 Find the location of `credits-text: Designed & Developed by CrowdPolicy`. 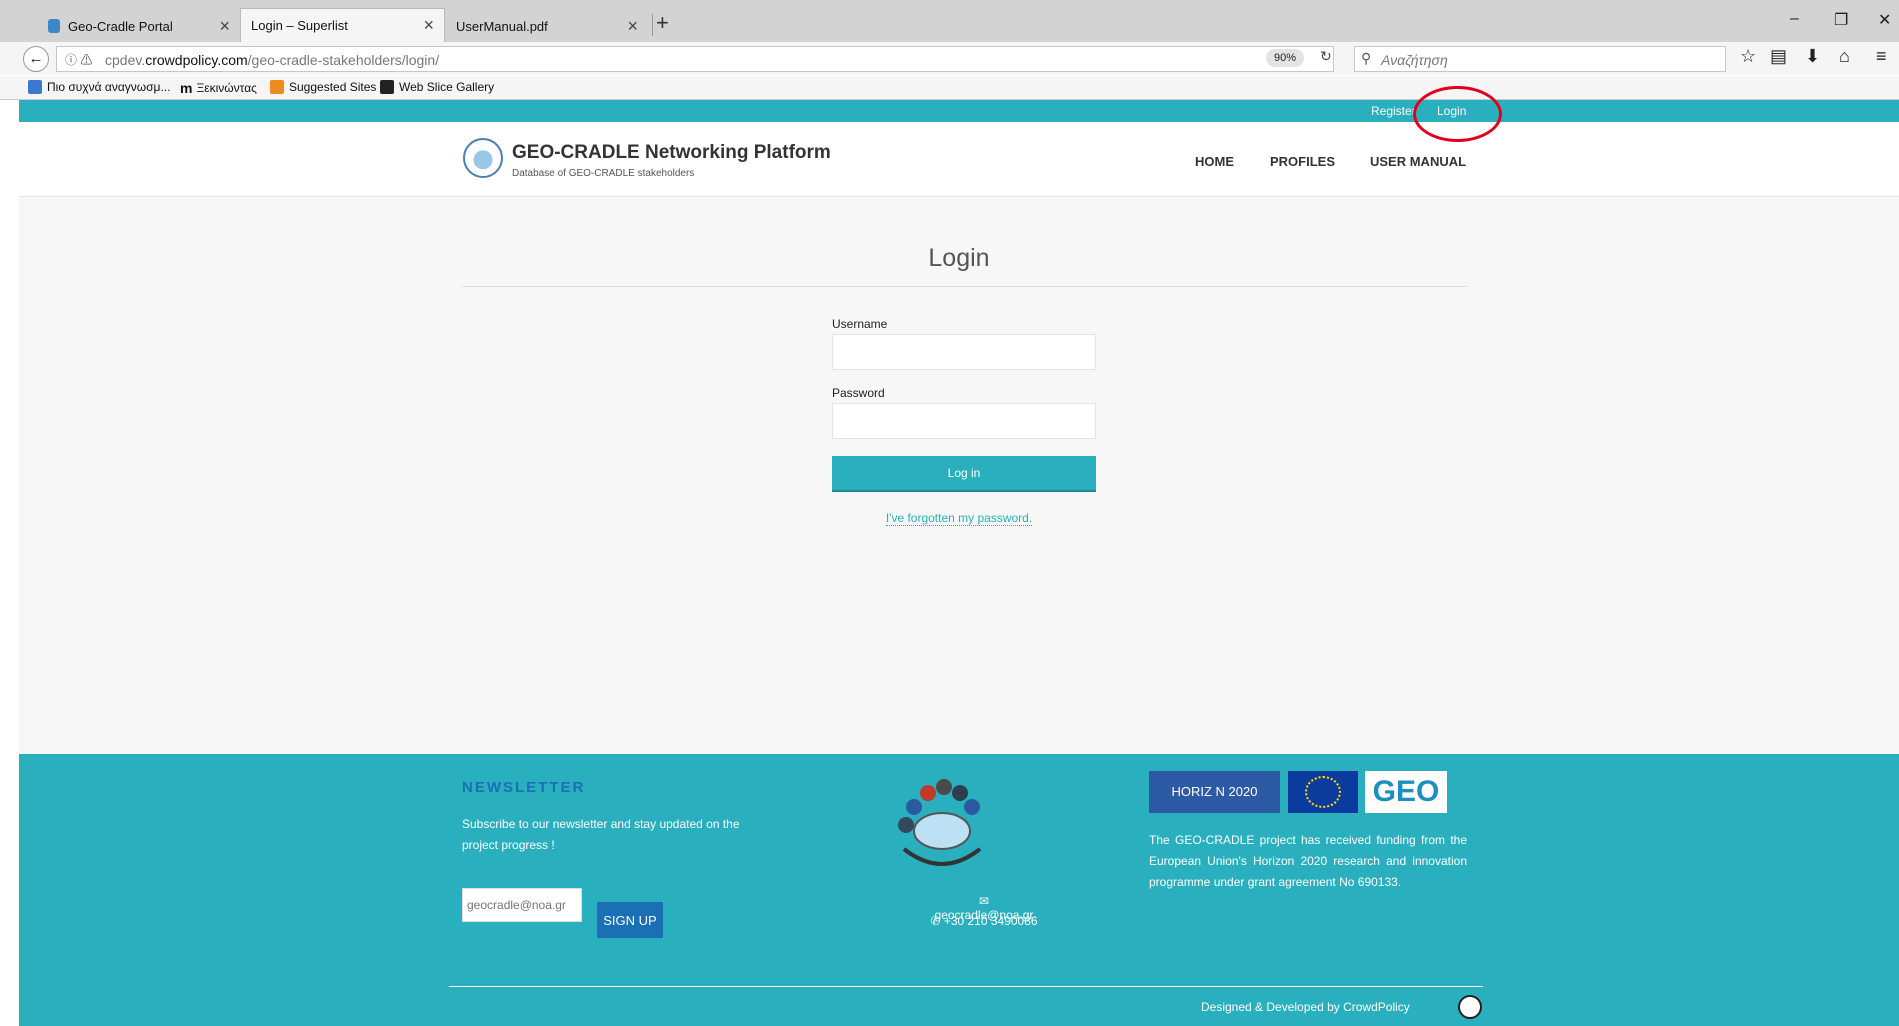

credits-text: Designed & Developed by CrowdPolicy is located at coordinates (1305, 1007).